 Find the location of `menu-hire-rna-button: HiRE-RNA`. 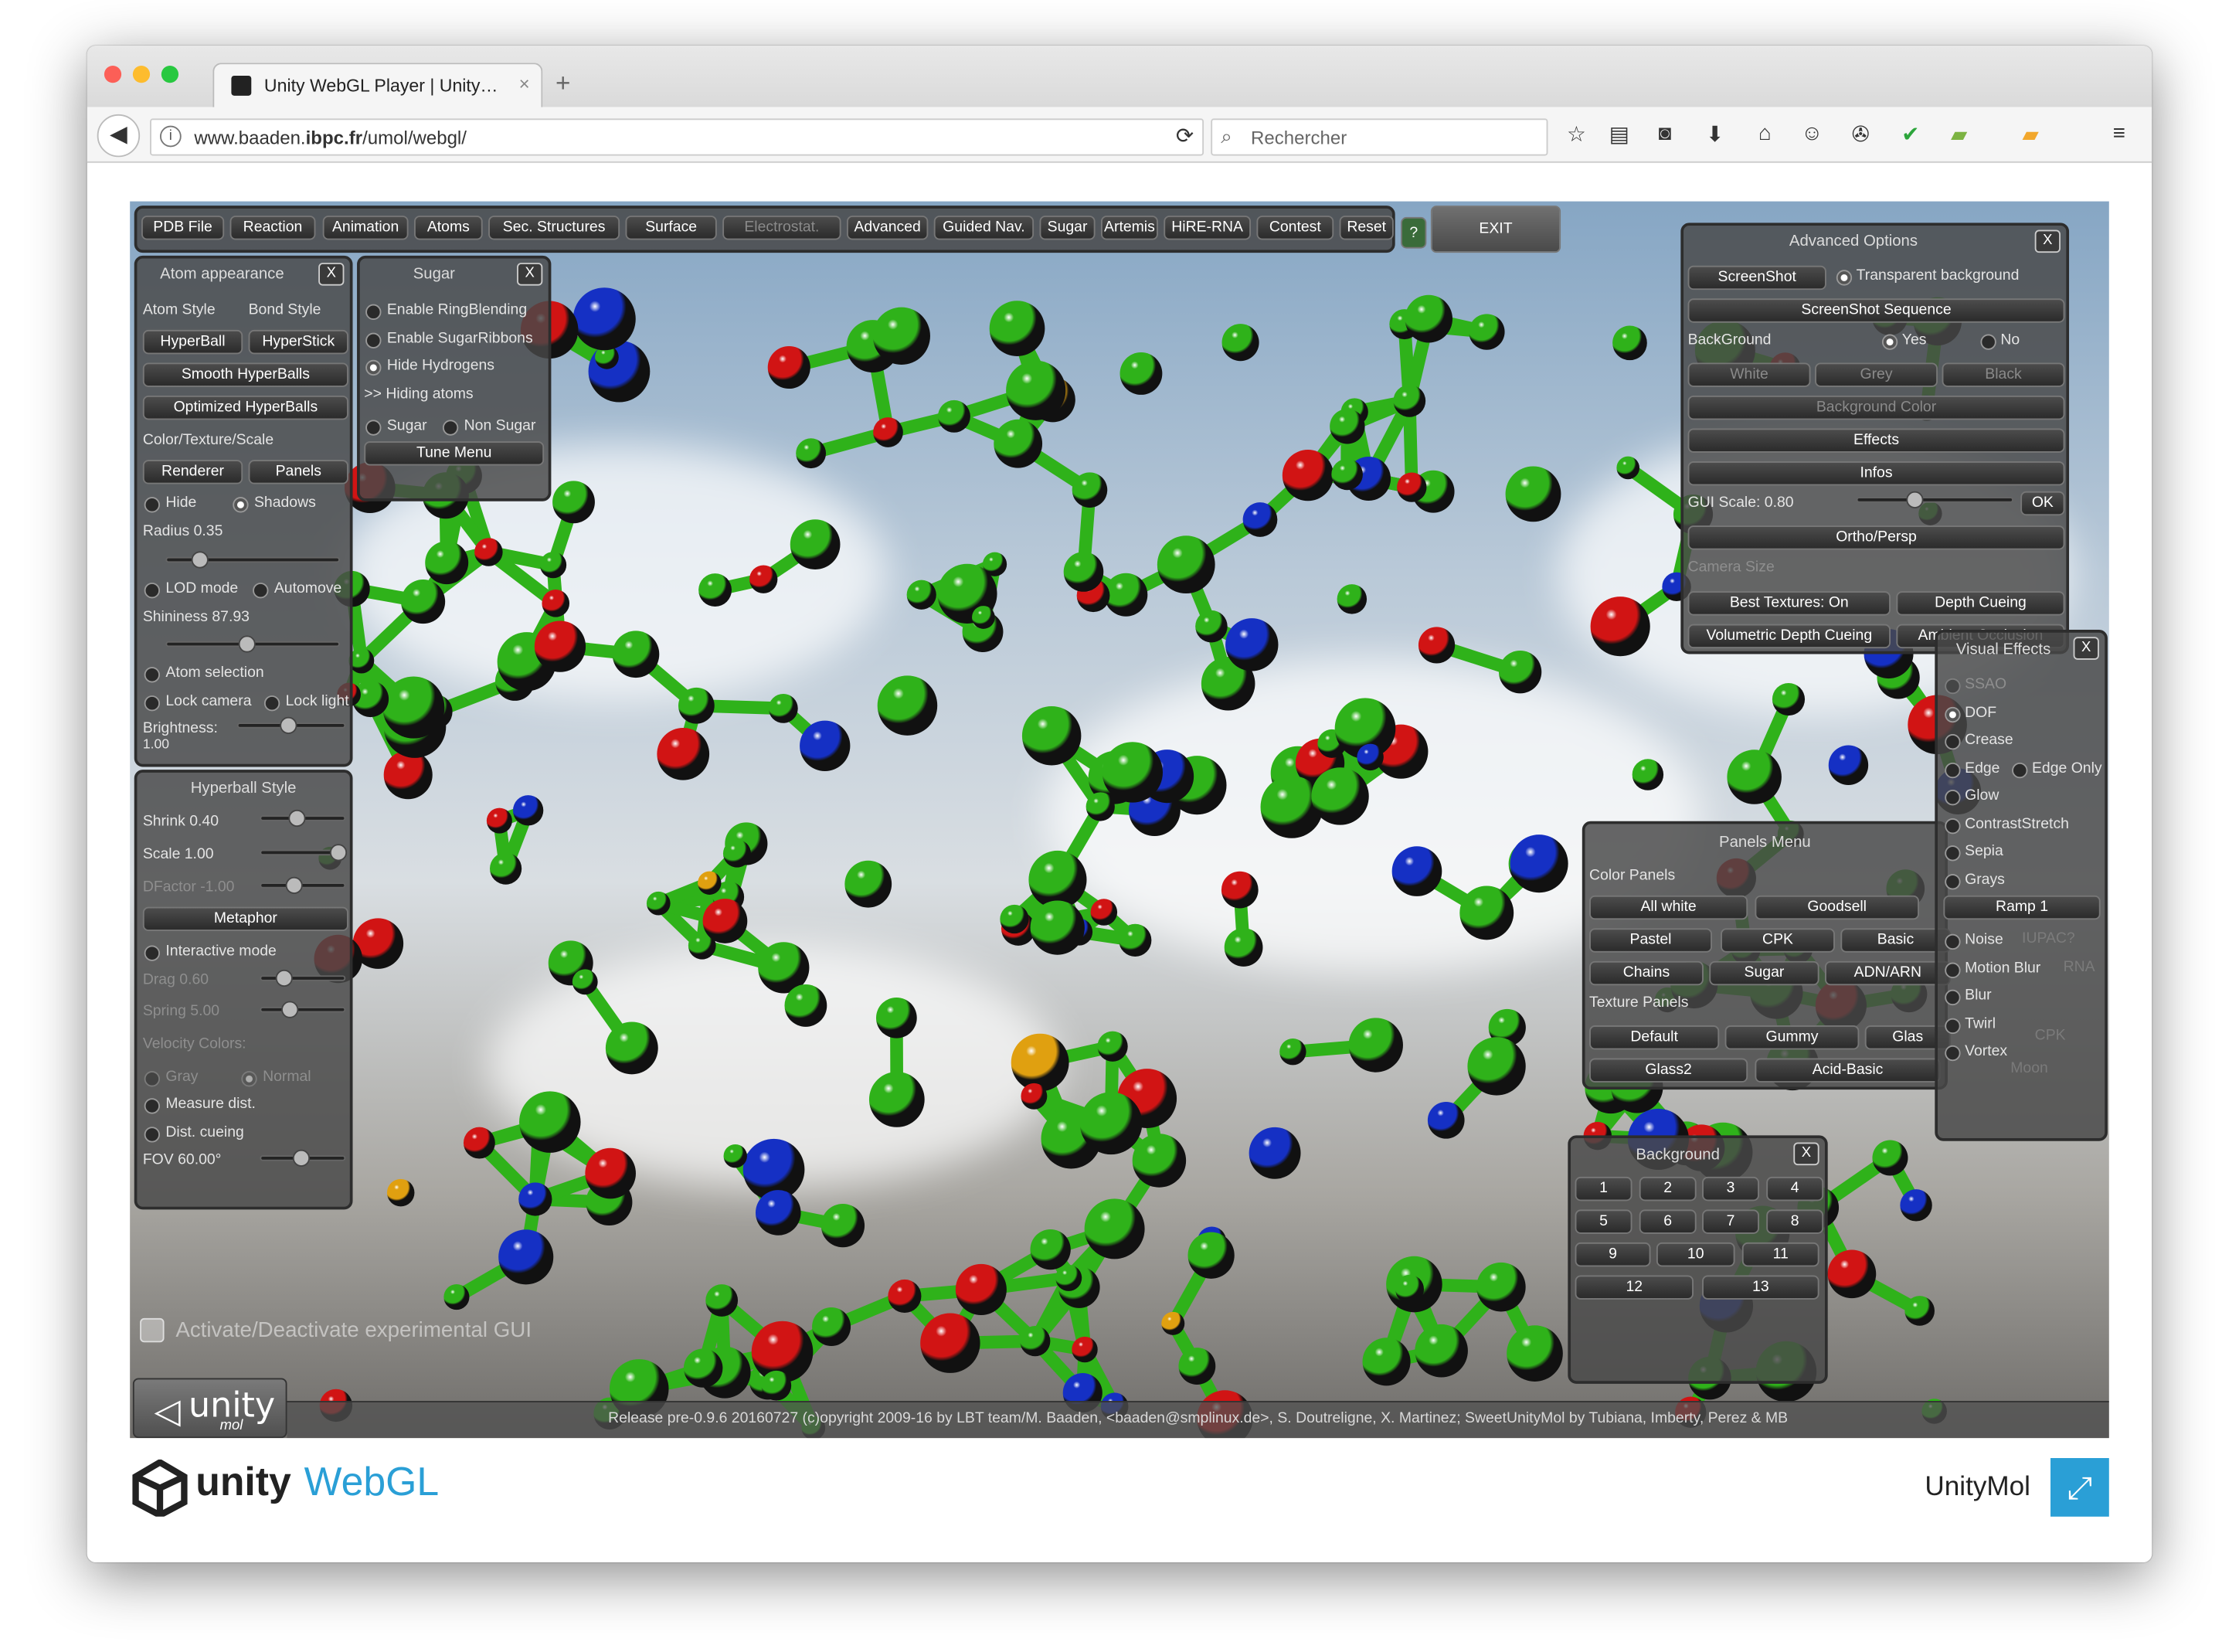

menu-hire-rna-button: HiRE-RNA is located at coordinates (1207, 228).